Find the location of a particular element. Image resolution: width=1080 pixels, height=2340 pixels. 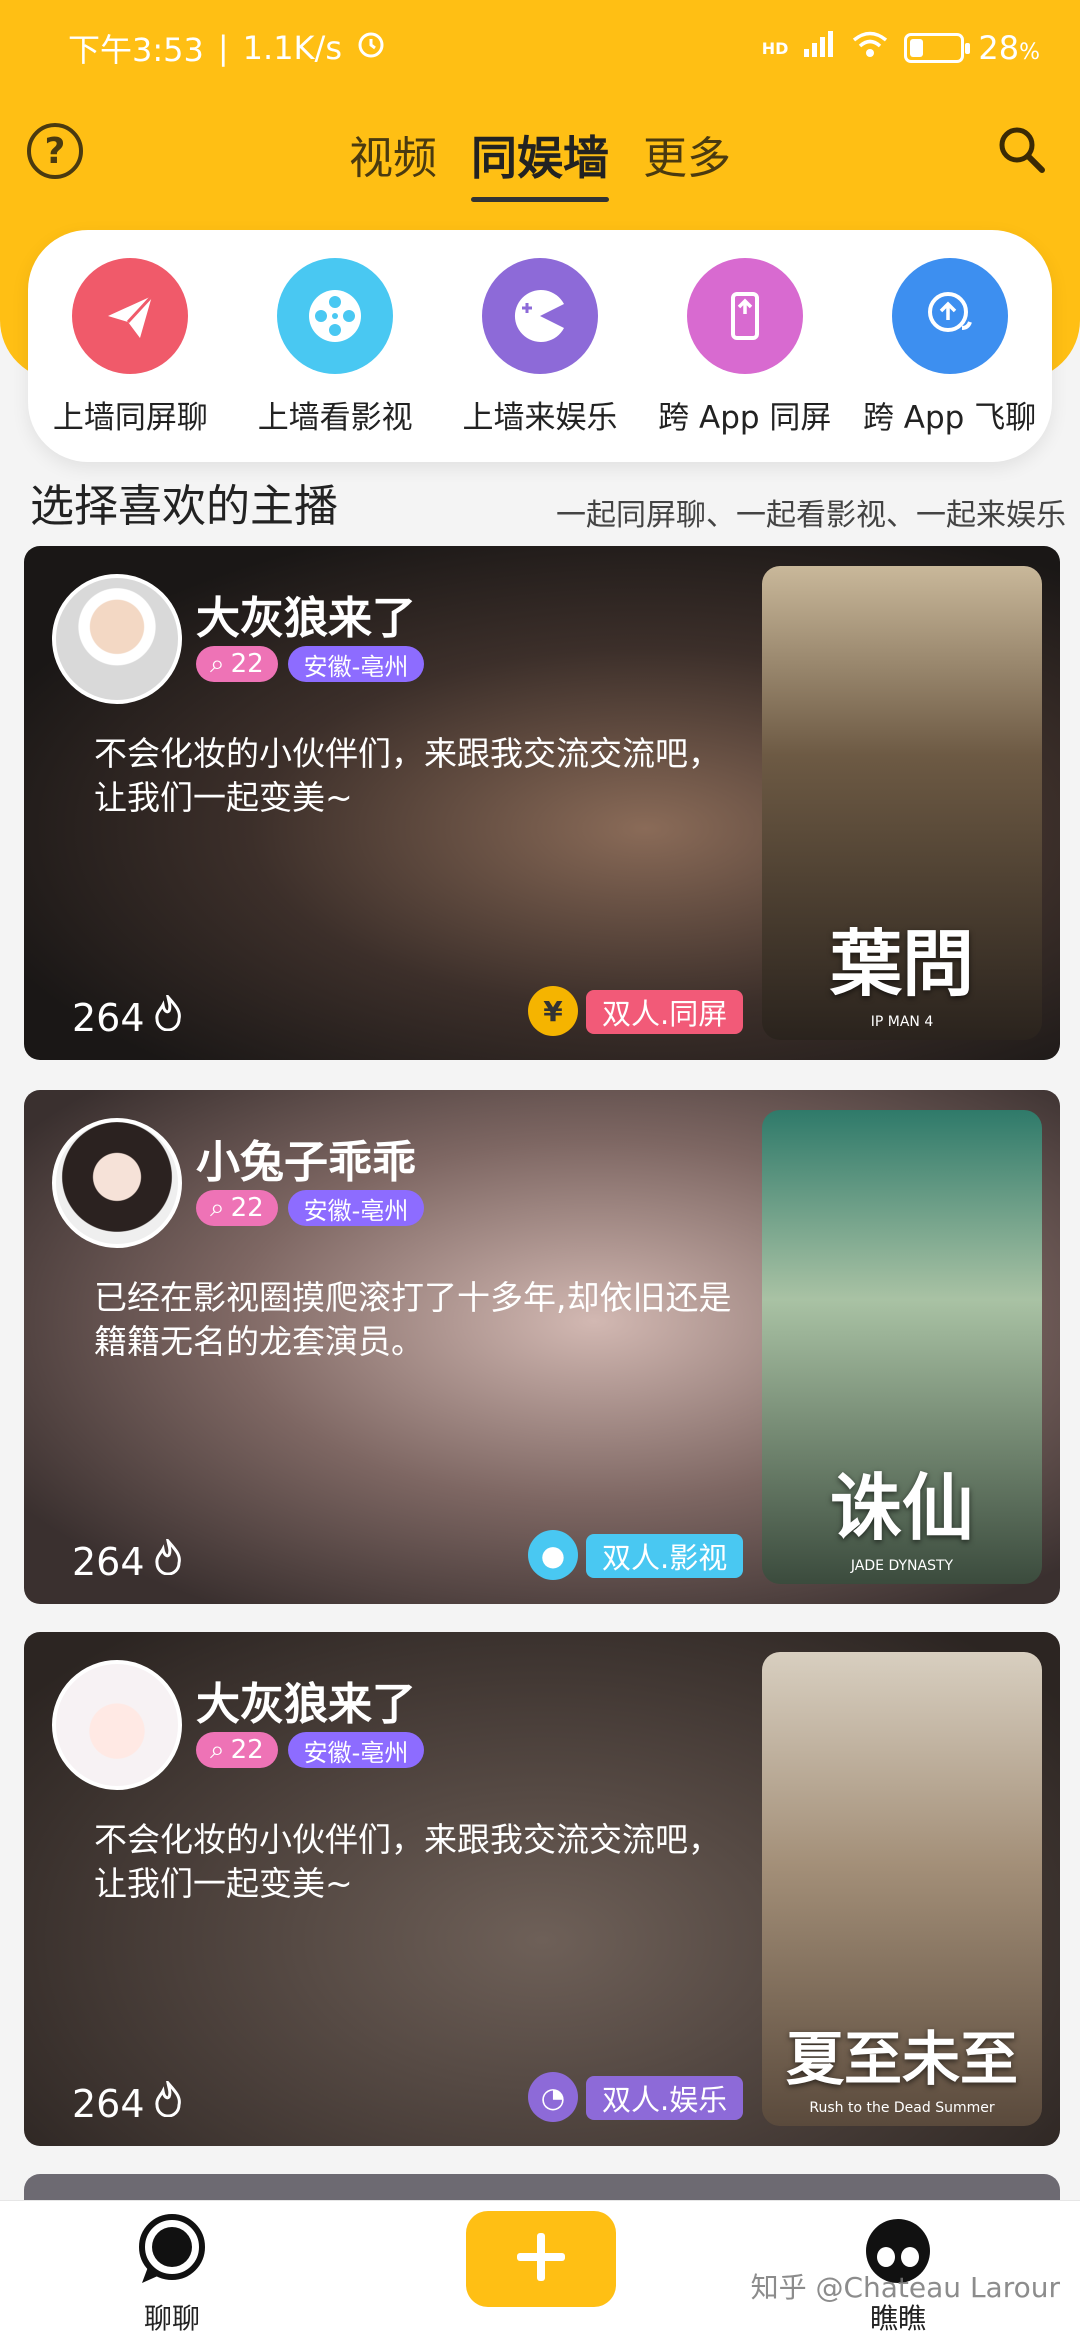

quick-action-watch-video: 上墙看影视 is located at coordinates (335, 360).